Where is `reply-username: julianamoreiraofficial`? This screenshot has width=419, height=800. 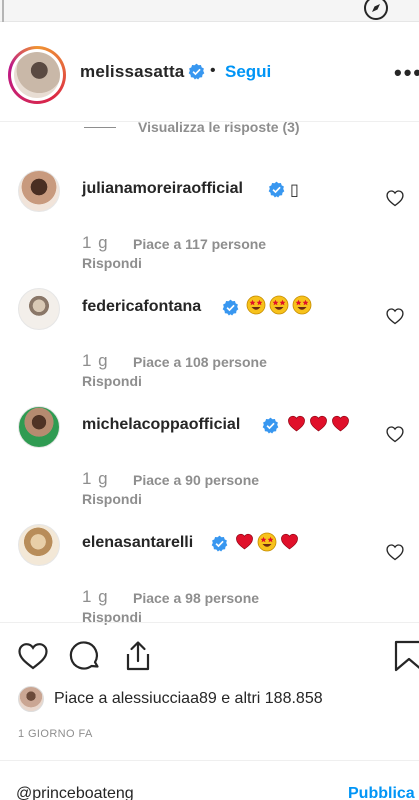 reply-username: julianamoreiraofficial is located at coordinates (162, 189).